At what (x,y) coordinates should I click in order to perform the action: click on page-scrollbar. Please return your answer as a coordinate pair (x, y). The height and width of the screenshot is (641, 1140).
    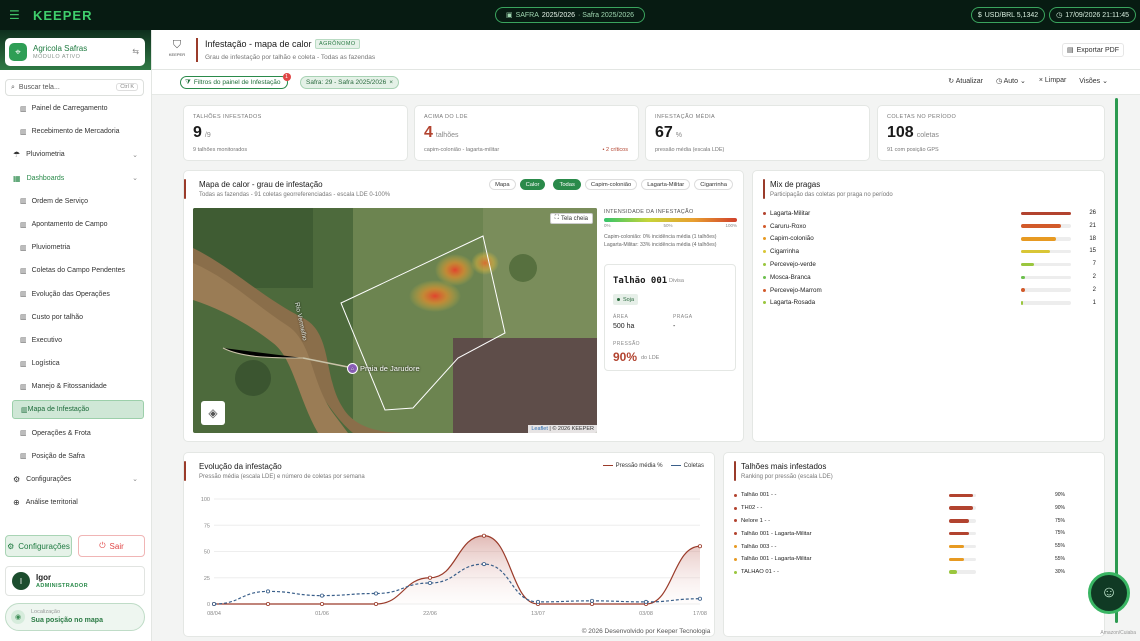
    Looking at the image, I should click on (1116, 360).